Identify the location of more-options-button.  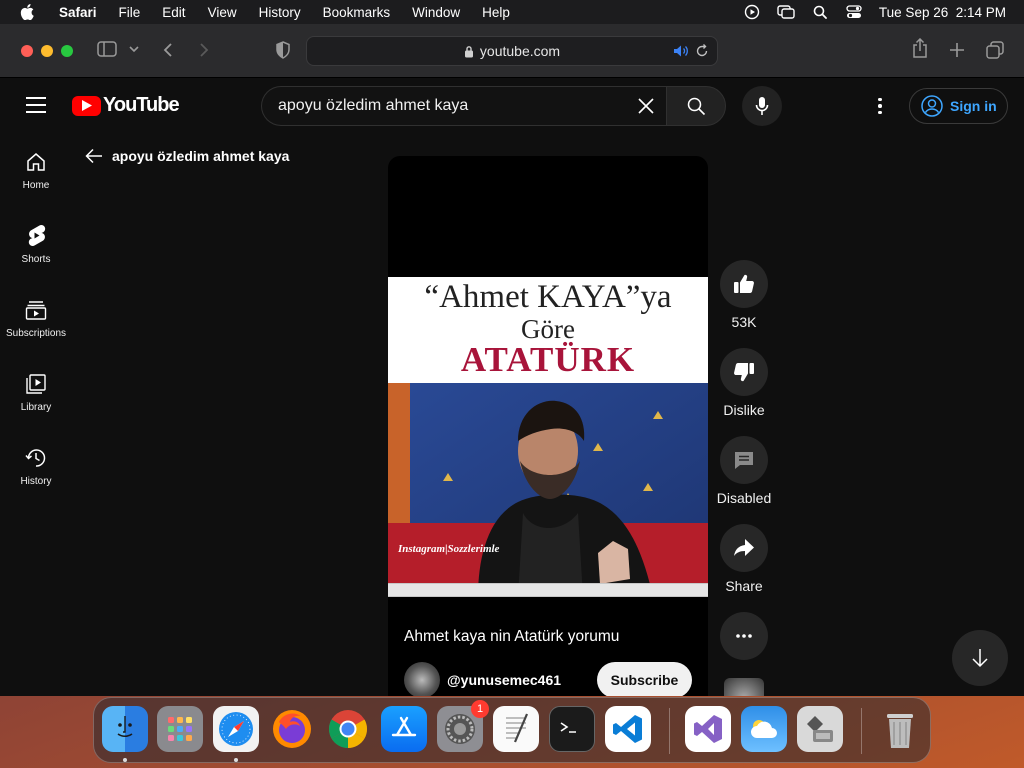
(744, 636).